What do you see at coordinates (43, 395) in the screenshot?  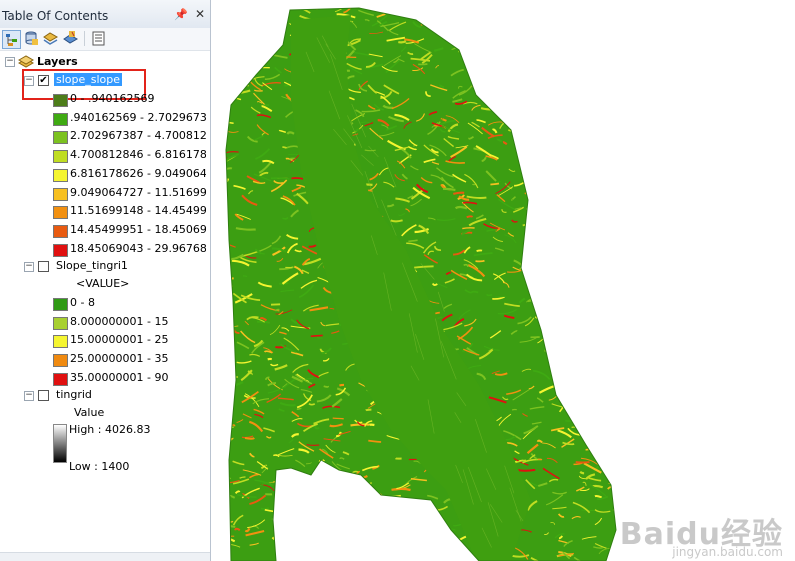 I see `tingrid-visibility-checkbox` at bounding box center [43, 395].